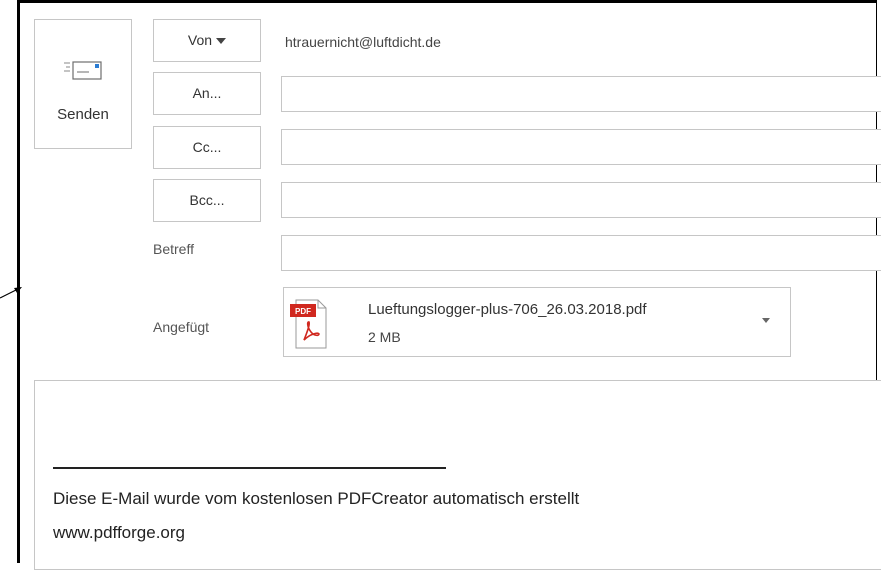 Image resolution: width=881 pixels, height=570 pixels. Describe the element at coordinates (249, 468) in the screenshot. I see `signature-divider` at that location.